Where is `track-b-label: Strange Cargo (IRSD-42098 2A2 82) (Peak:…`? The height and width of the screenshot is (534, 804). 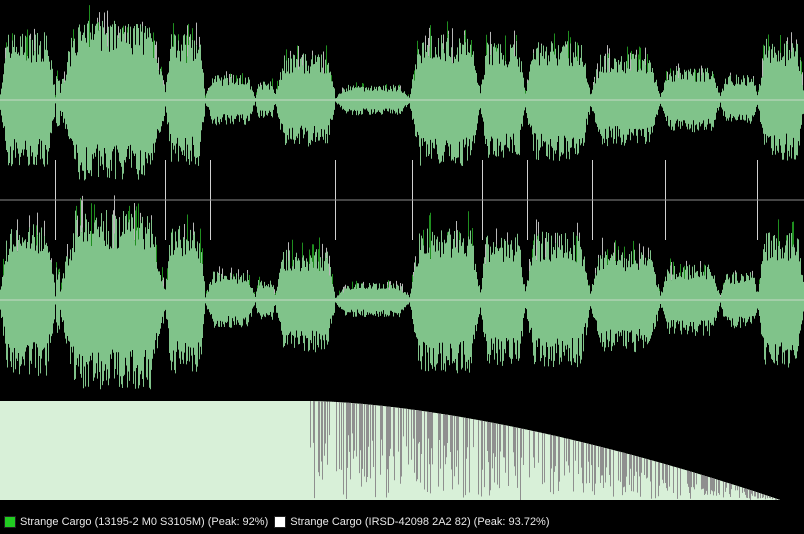 track-b-label: Strange Cargo (IRSD-42098 2A2 82) (Peak:… is located at coordinates (420, 522).